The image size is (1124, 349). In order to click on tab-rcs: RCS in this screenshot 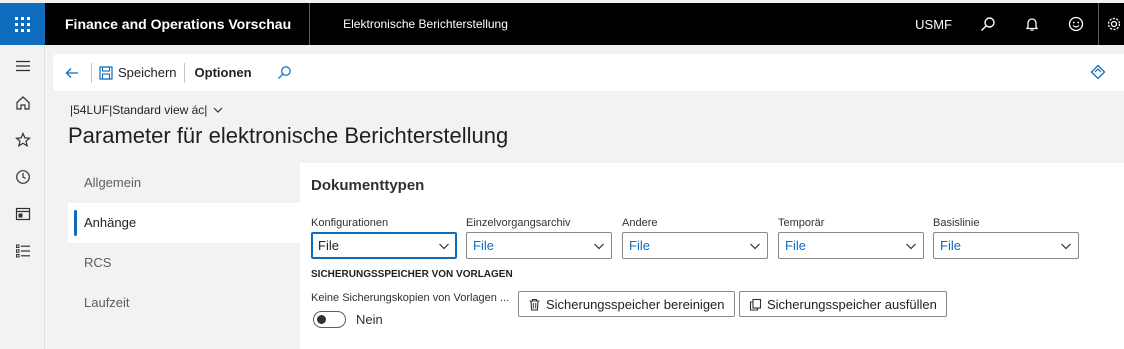, I will do `click(184, 263)`.